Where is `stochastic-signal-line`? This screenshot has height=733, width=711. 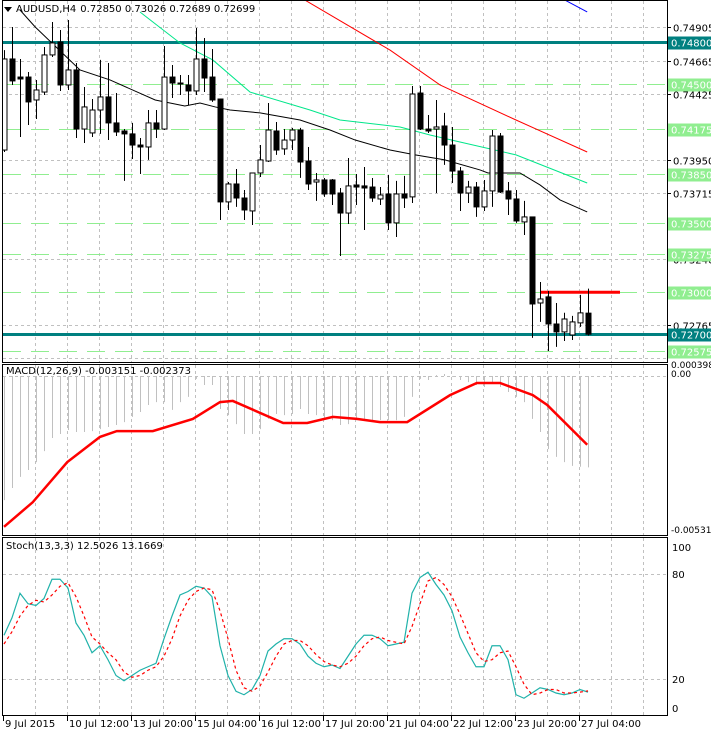
stochastic-signal-line is located at coordinates (296, 636).